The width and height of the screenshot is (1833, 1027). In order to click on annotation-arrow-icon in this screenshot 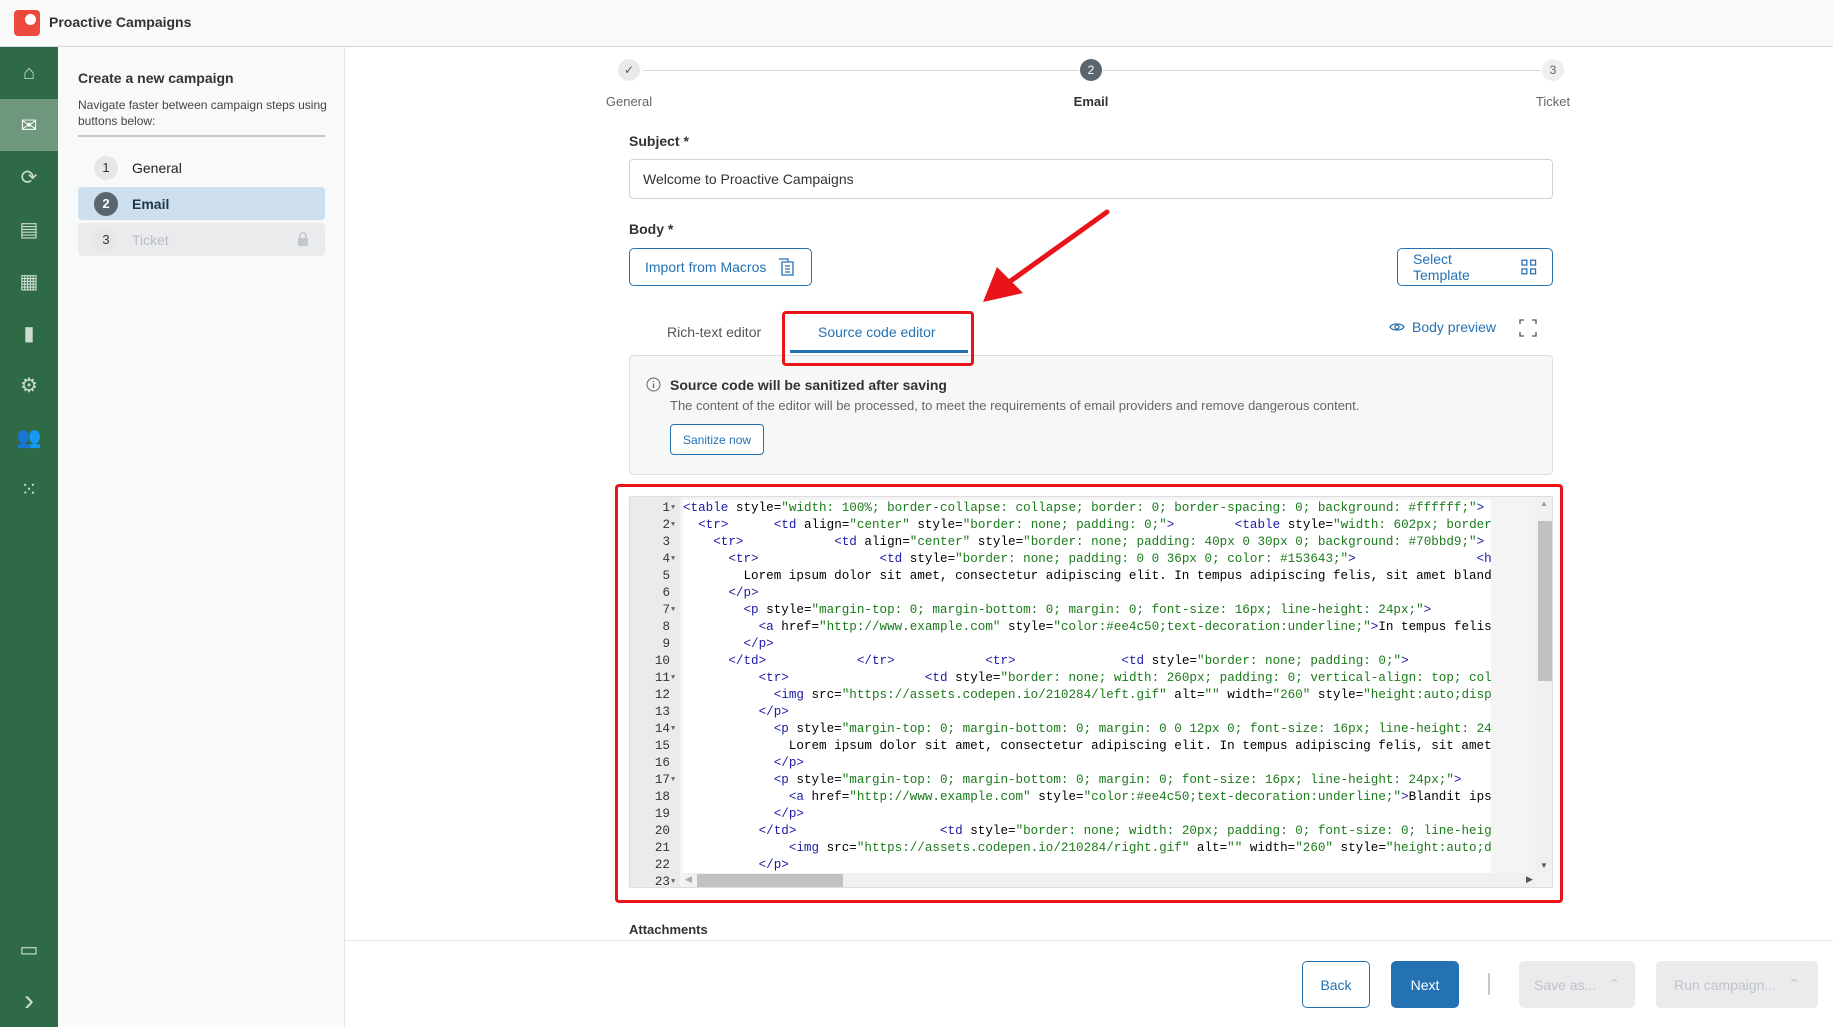, I will do `click(1046, 255)`.